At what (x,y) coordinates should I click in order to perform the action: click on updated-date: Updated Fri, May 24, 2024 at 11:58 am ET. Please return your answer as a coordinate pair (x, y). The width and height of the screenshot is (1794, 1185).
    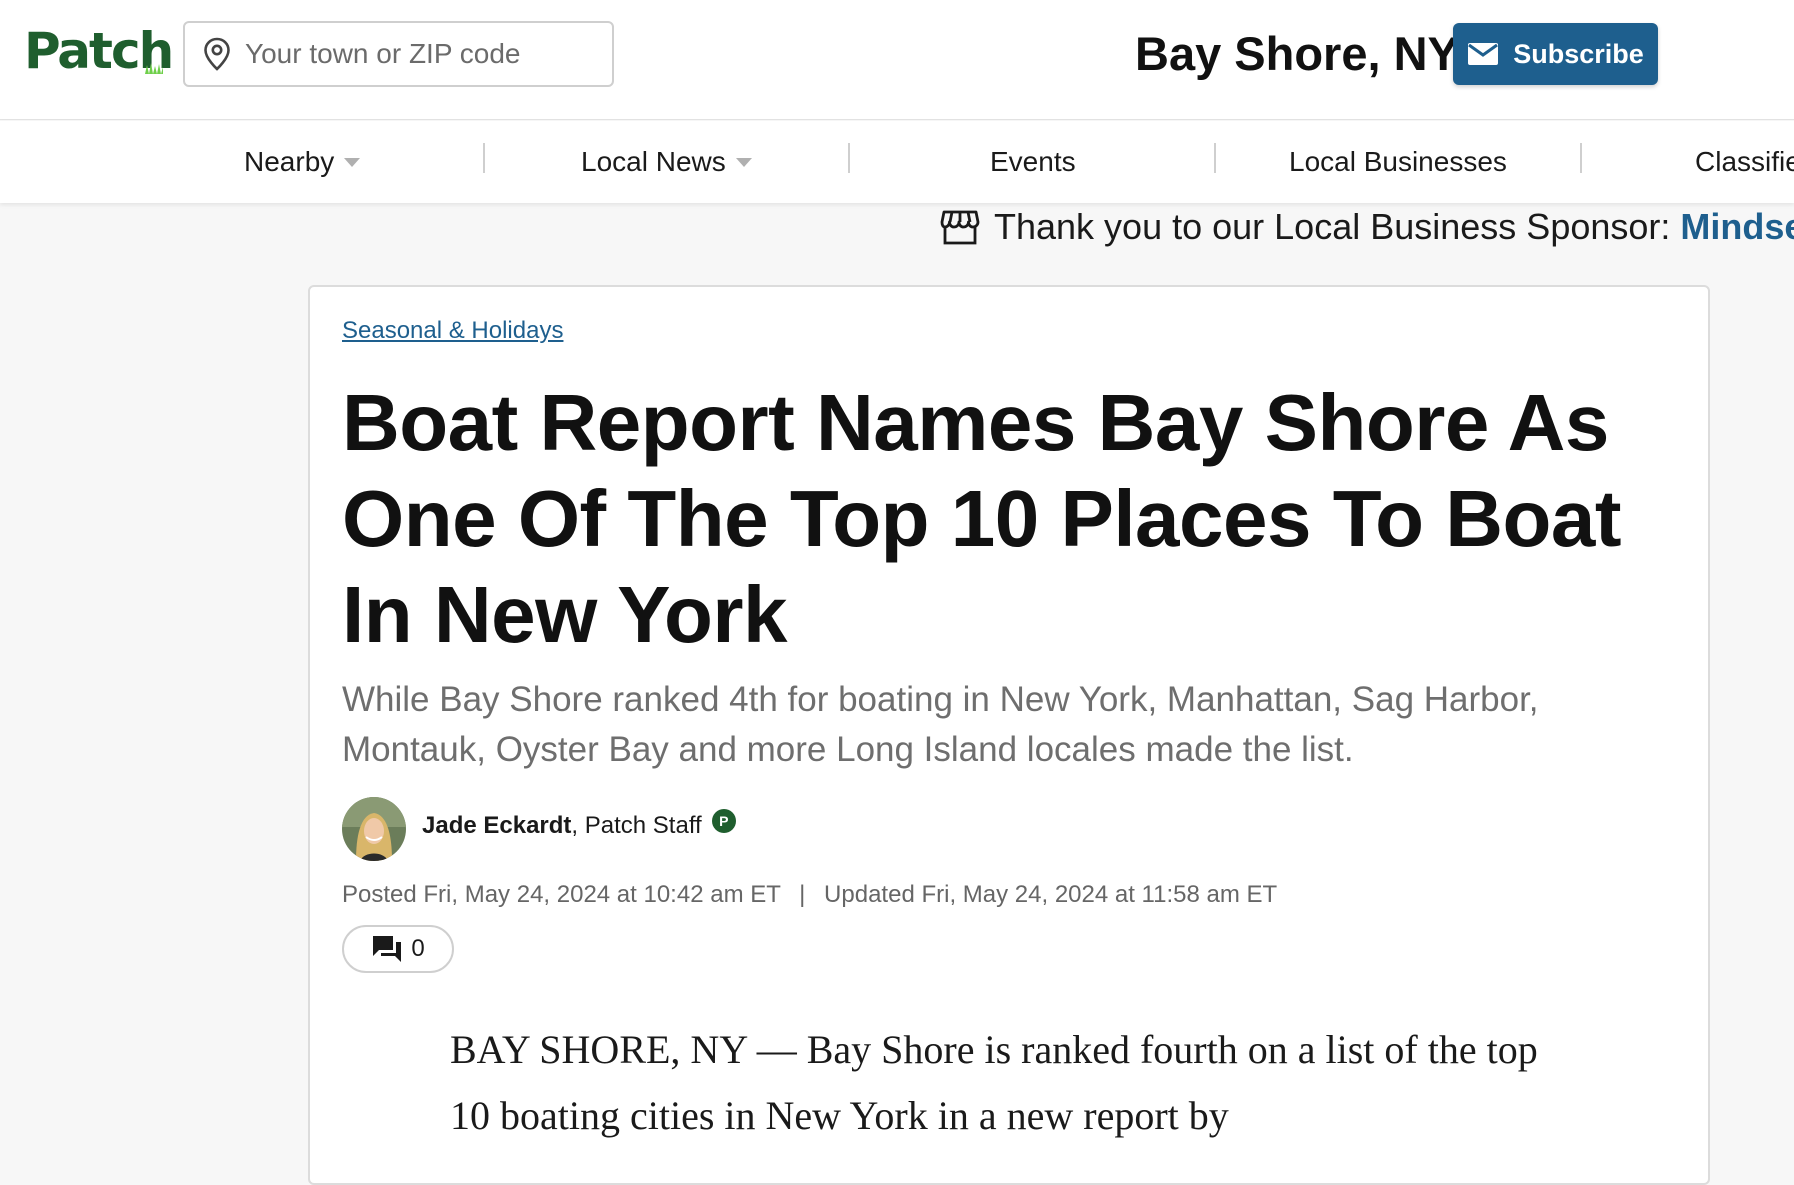
    Looking at the image, I should click on (1051, 894).